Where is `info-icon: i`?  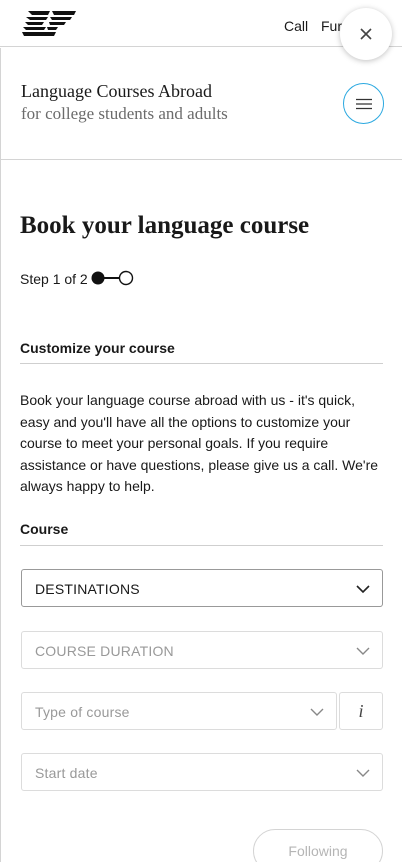 info-icon: i is located at coordinates (361, 710).